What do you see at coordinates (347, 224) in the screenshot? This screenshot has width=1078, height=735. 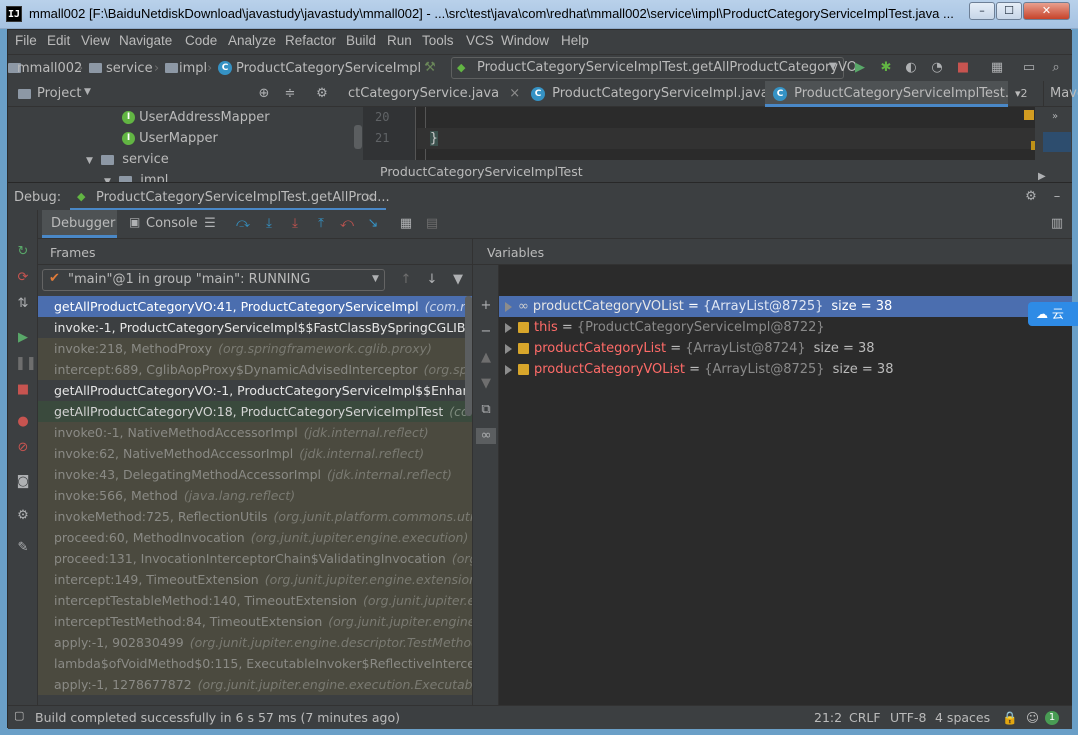 I see `drop-frame-icon: ⤺` at bounding box center [347, 224].